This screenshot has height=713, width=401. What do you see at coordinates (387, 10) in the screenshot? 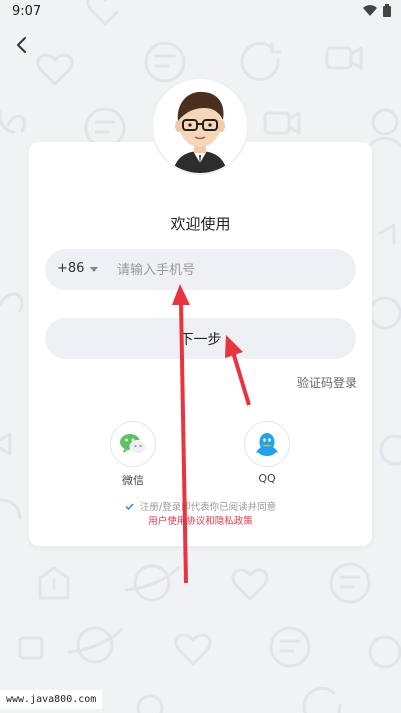
I see `battery-icon` at bounding box center [387, 10].